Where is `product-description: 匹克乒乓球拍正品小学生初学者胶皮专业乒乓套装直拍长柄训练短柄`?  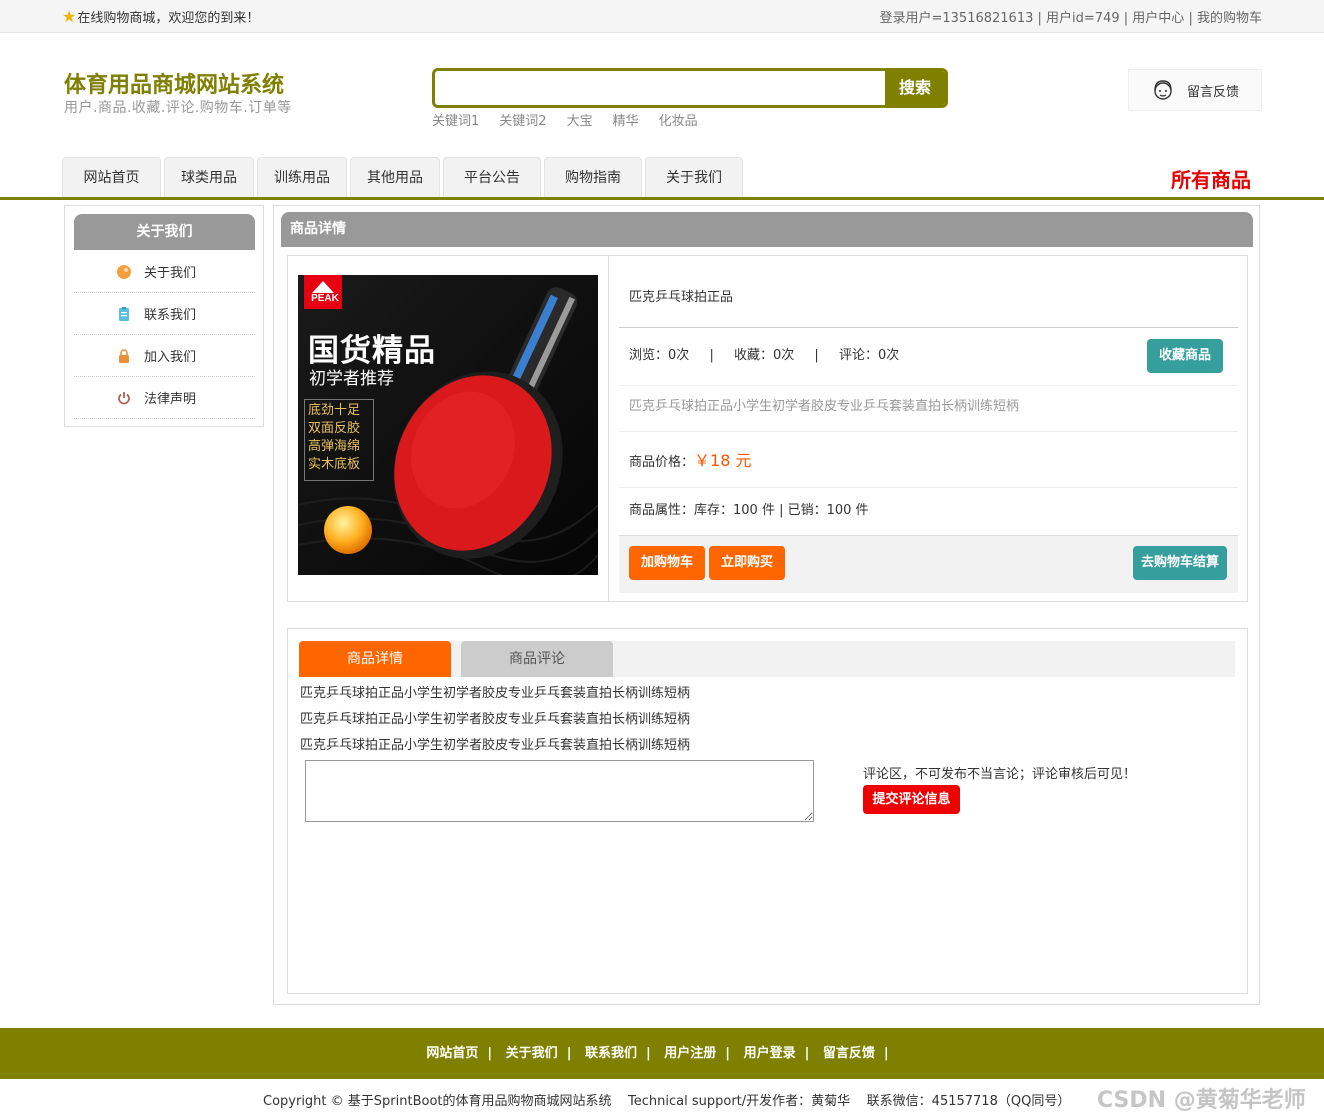
product-description: 匹克乒乓球拍正品小学生初学者胶皮专业乒乓套装直拍长柄训练短柄 is located at coordinates (928, 409).